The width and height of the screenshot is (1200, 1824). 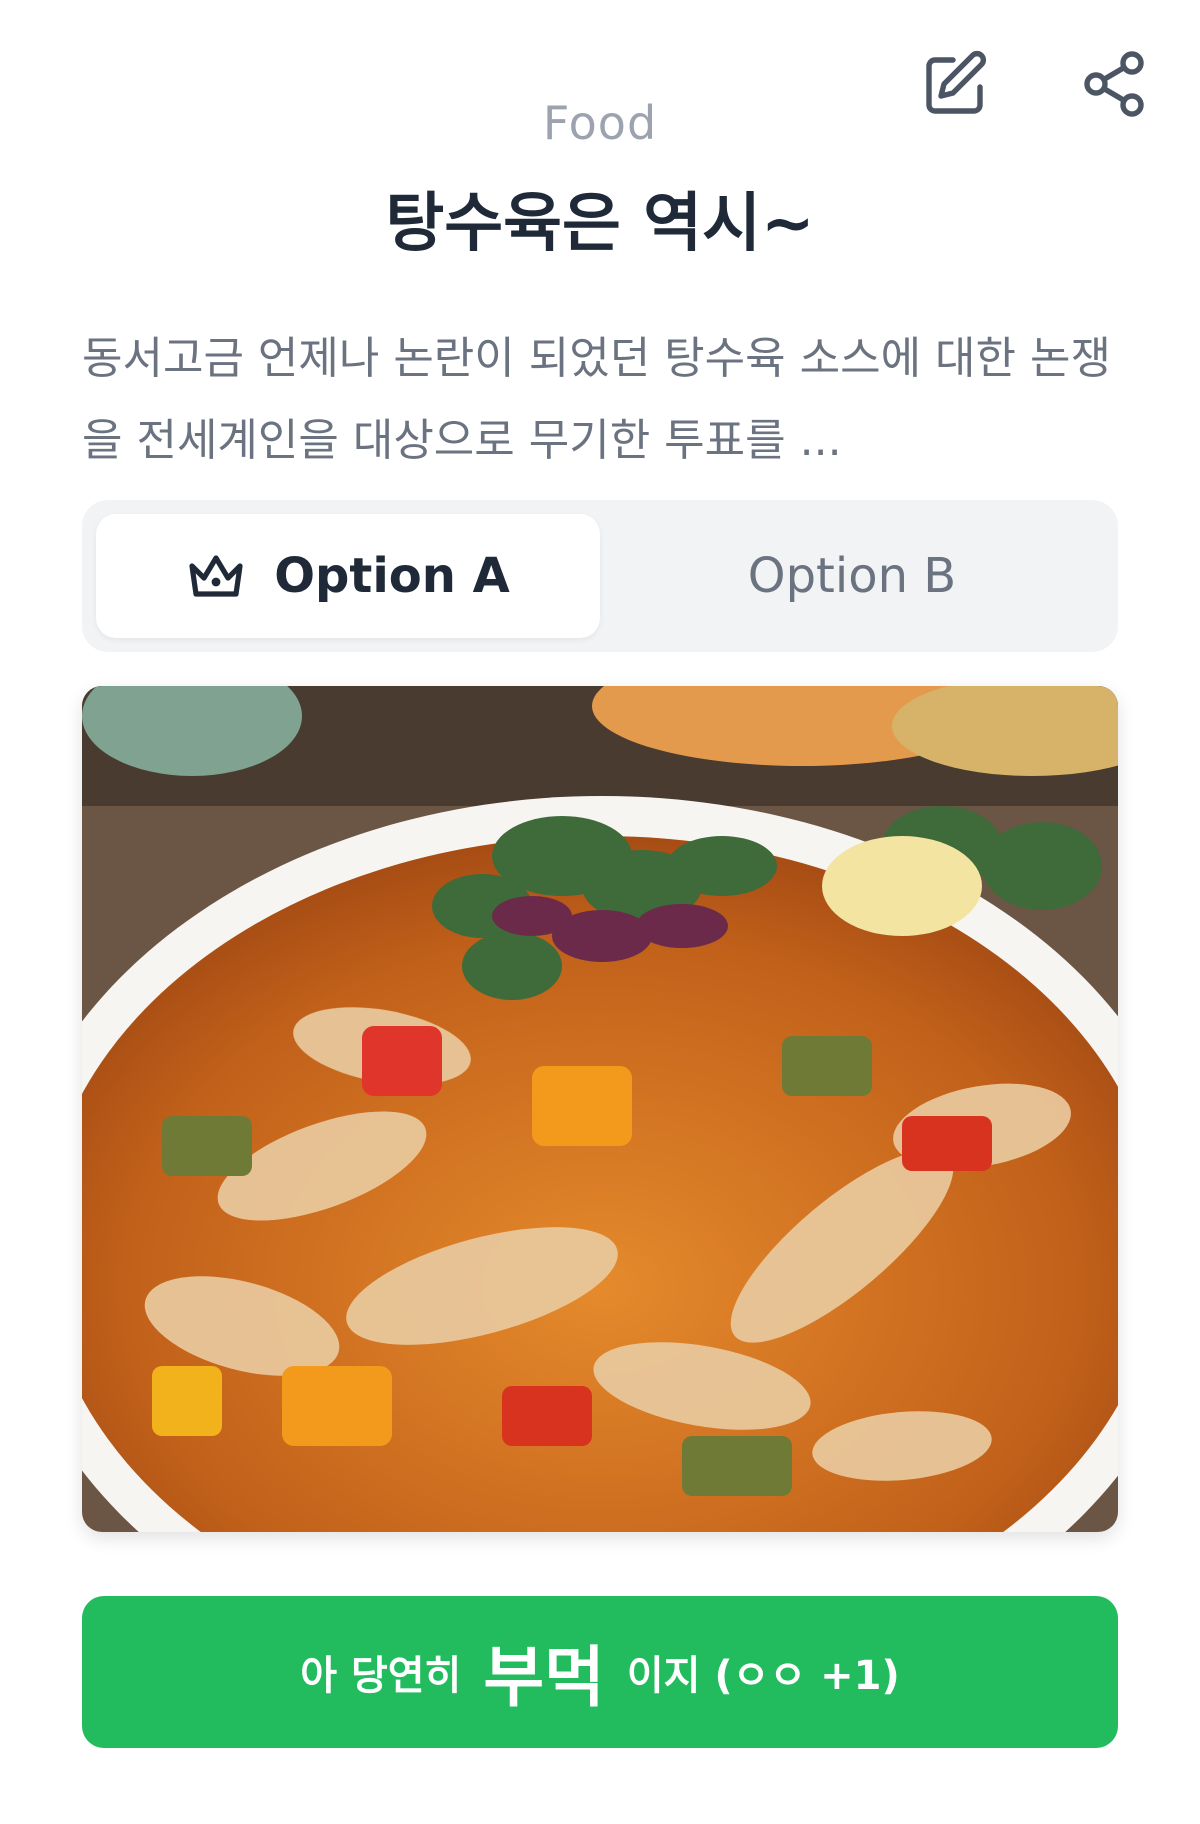 What do you see at coordinates (600, 224) in the screenshot?
I see `page-title: 탕수육은 역시~` at bounding box center [600, 224].